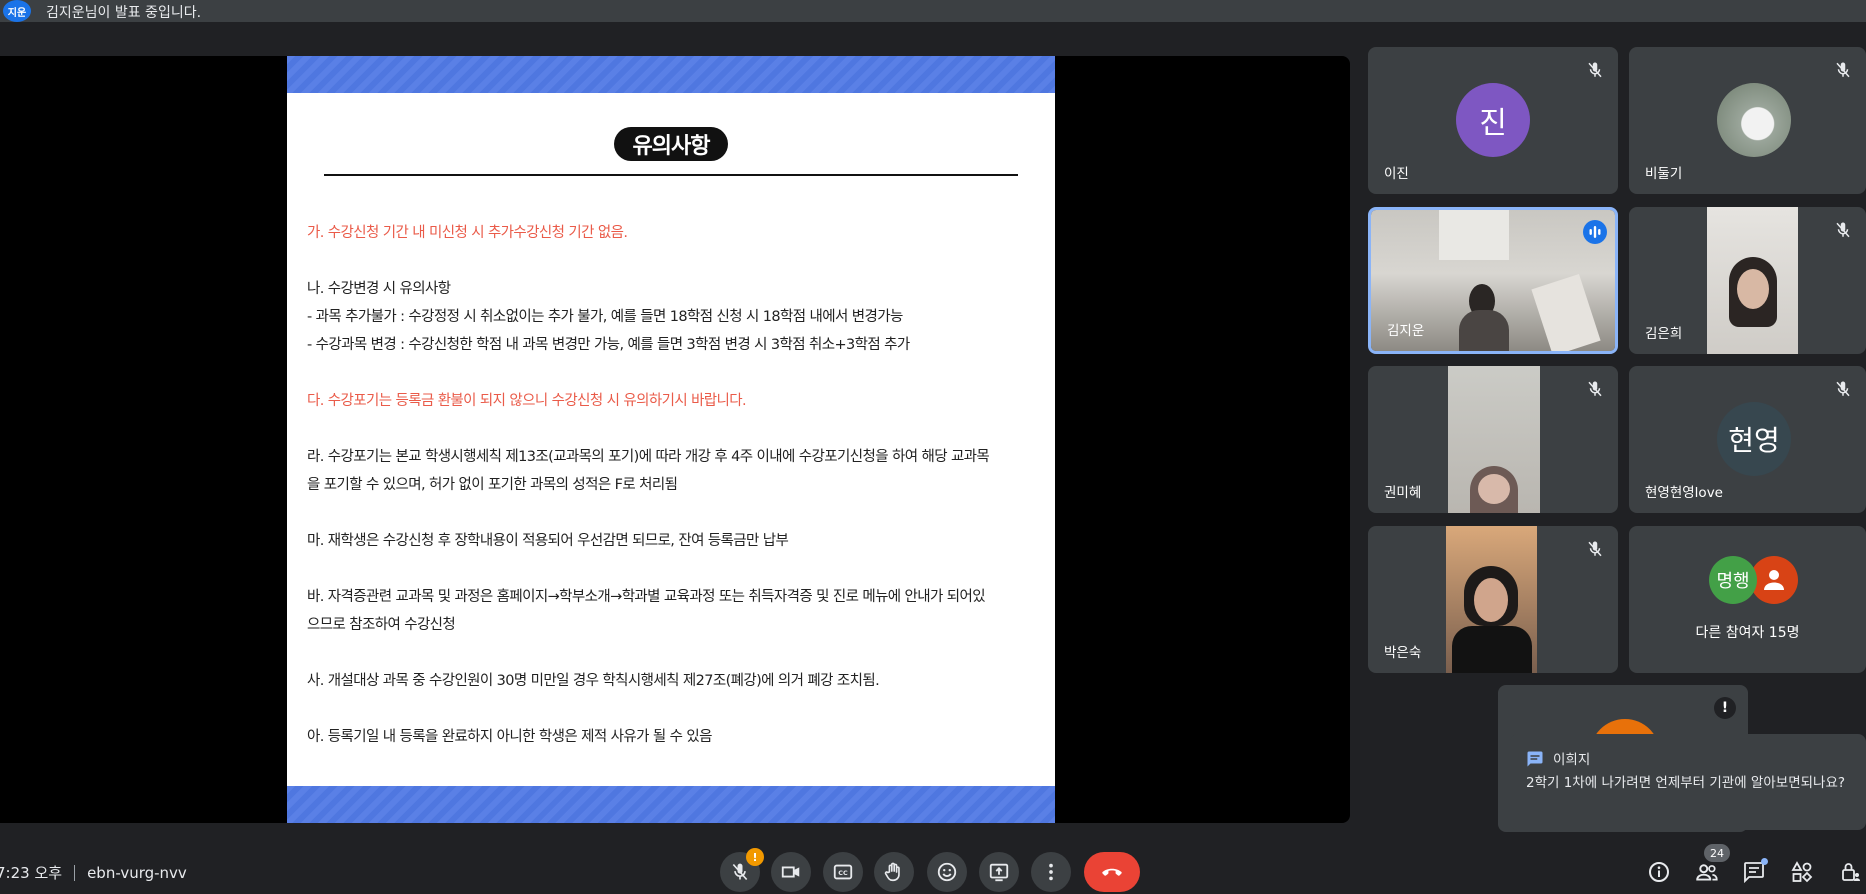 The height and width of the screenshot is (894, 1866). I want to click on avatar: 명행, so click(1733, 580).